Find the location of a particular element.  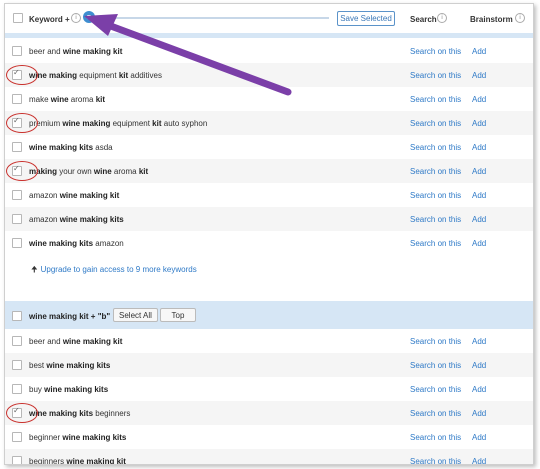

keyword-text: wine making kits amazon is located at coordinates (76, 243).